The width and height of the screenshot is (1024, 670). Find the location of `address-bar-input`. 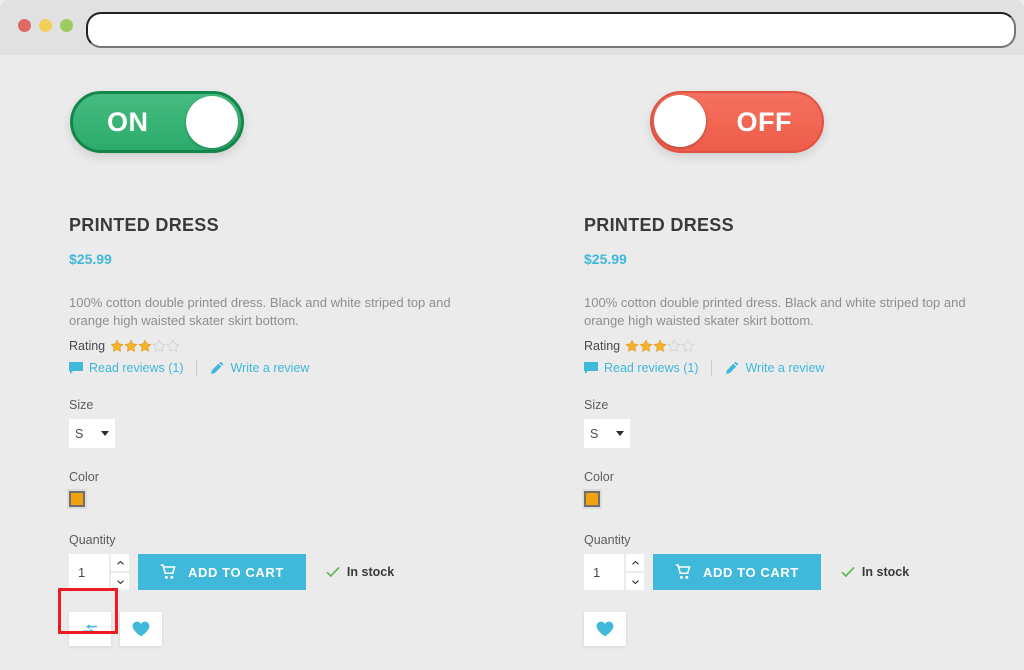

address-bar-input is located at coordinates (551, 30).